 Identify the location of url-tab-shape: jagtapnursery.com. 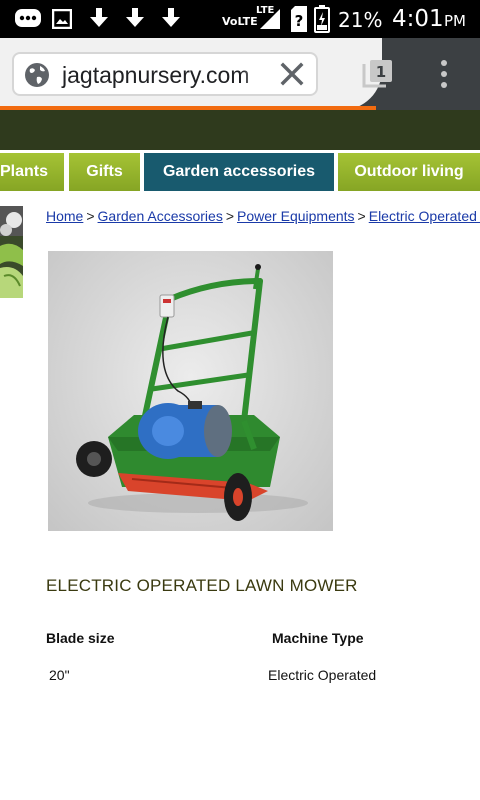
(191, 74).